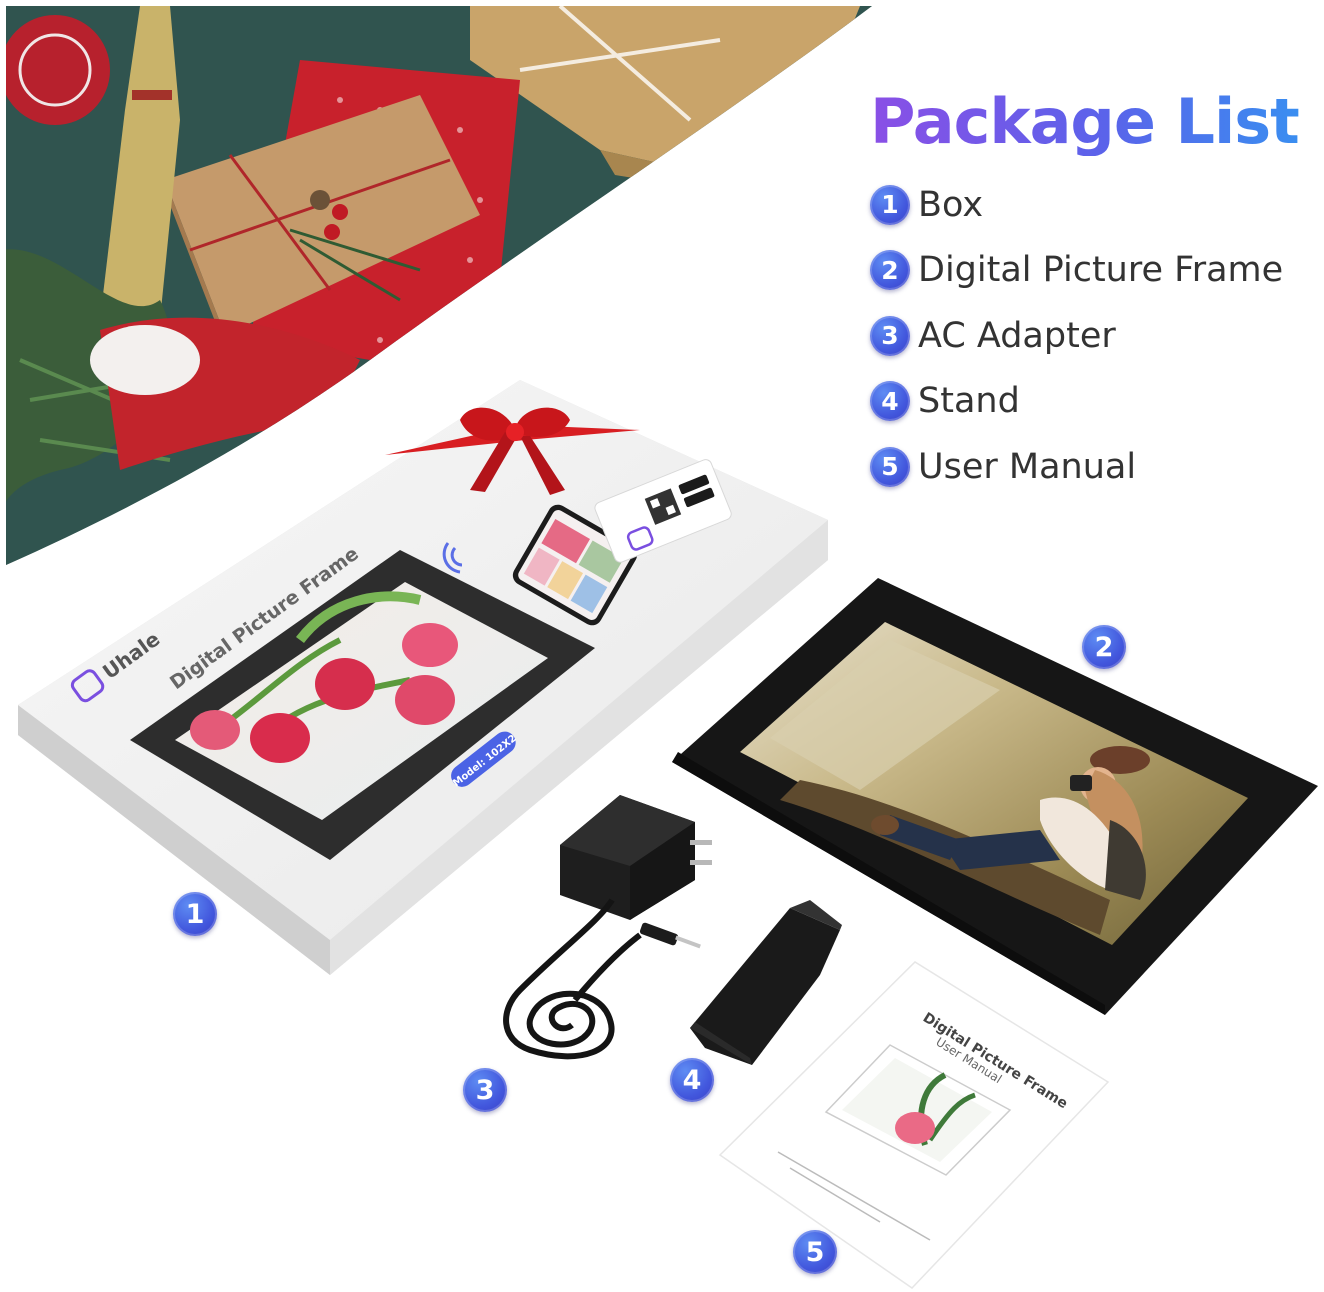 This screenshot has height=1292, width=1324. I want to click on stand-product, so click(766, 982).